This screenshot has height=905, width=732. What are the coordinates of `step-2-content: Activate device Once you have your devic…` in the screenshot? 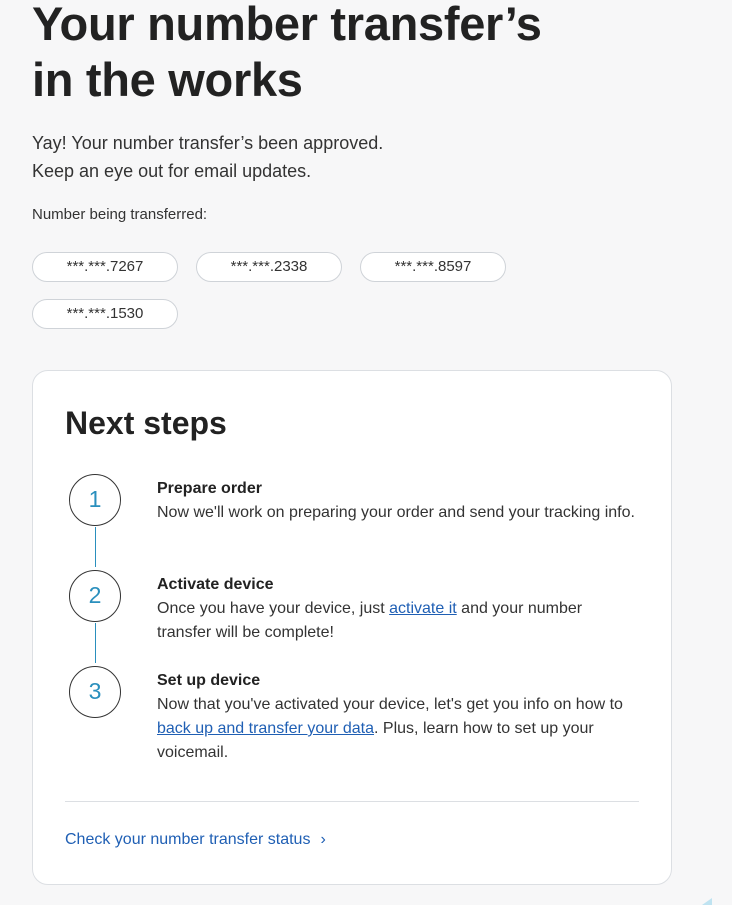 It's located at (397, 609).